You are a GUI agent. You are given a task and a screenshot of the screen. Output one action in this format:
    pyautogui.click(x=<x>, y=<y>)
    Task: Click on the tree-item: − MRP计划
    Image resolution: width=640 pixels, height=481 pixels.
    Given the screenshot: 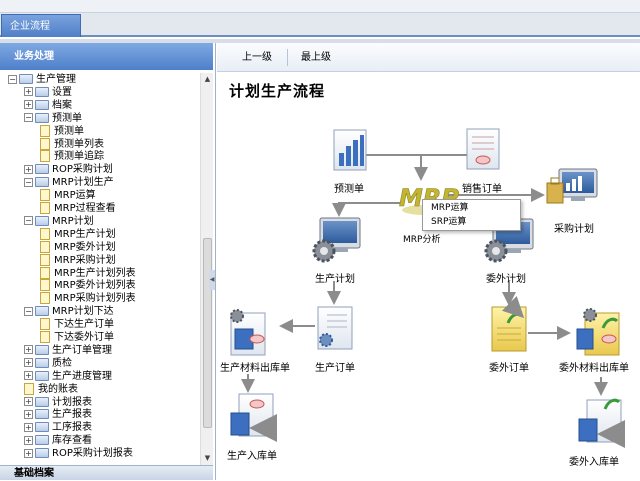 What is the action you would take?
    pyautogui.click(x=59, y=221)
    